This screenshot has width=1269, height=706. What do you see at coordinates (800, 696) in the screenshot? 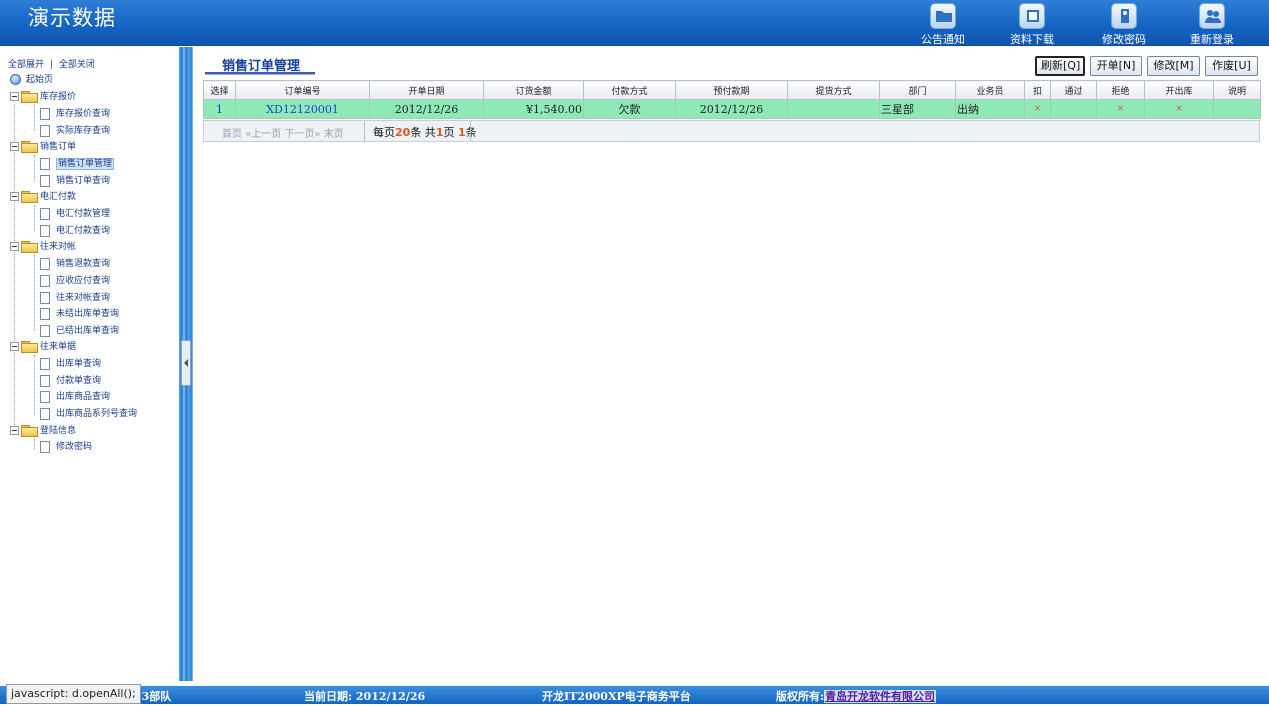
I see `footer-copyright-label: 版权所有:` at bounding box center [800, 696].